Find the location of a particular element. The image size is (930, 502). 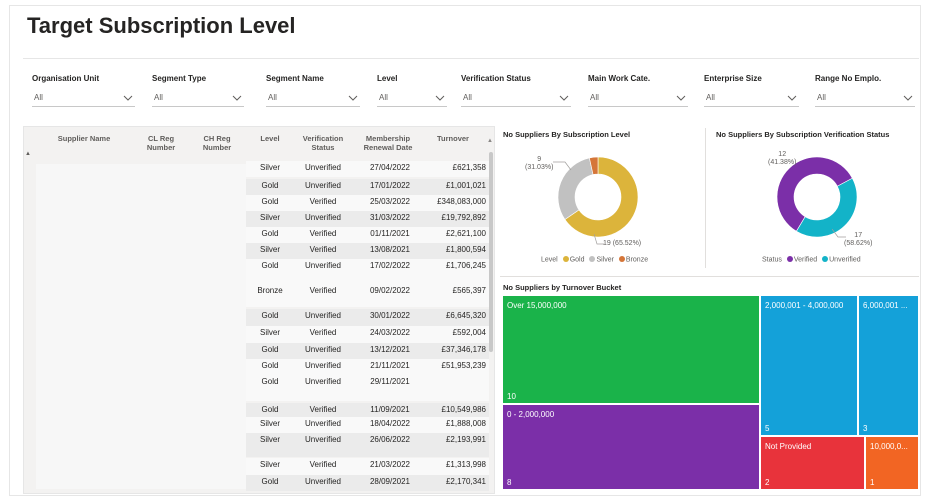

label-unverified-pct: (41.38%) is located at coordinates (782, 162).